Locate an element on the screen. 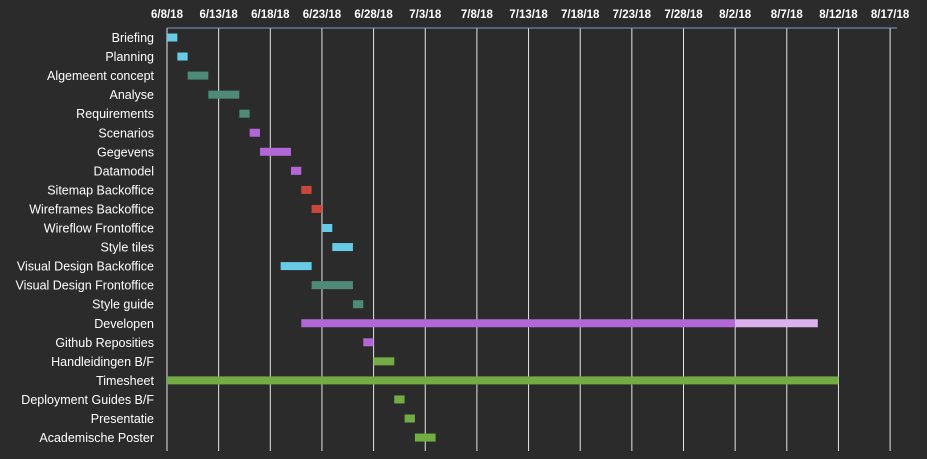 The height and width of the screenshot is (459, 927). task-label: Requirements is located at coordinates (115, 114).